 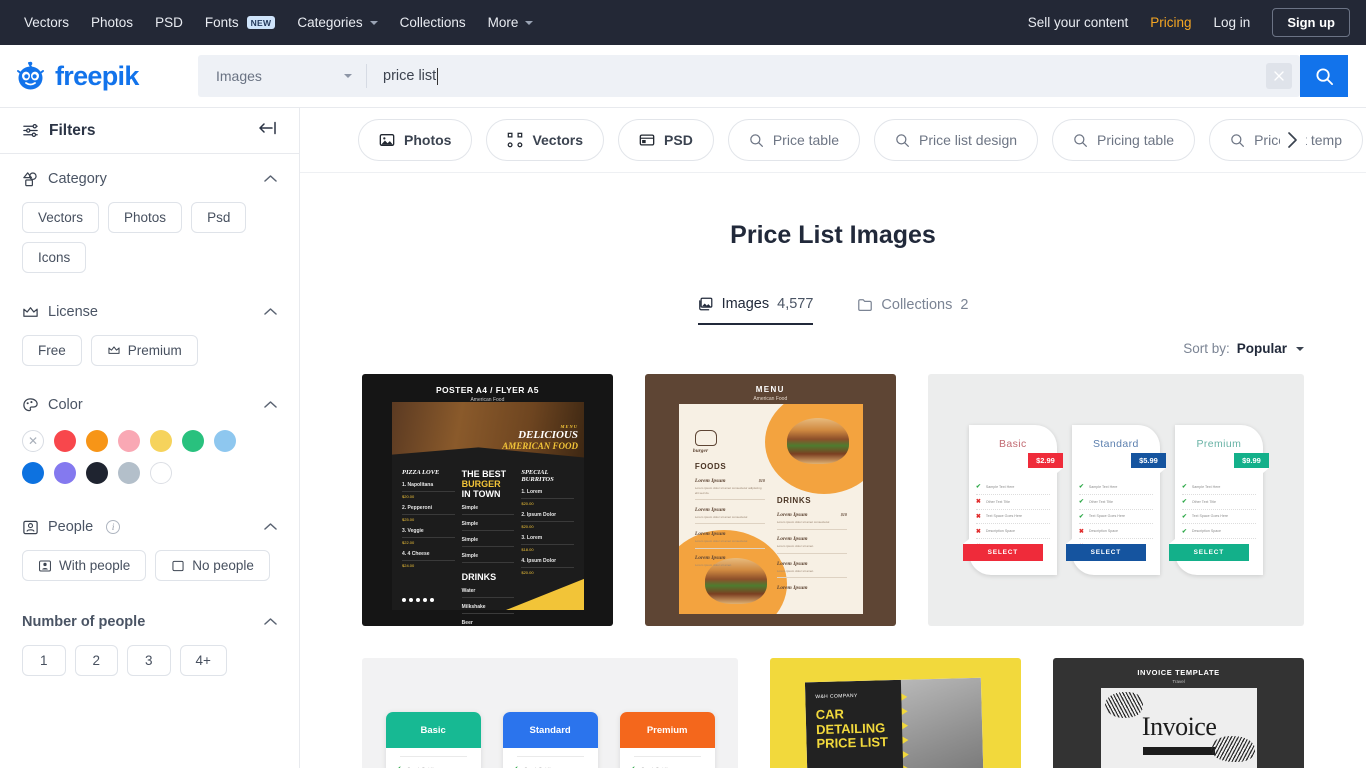 What do you see at coordinates (1232, 22) in the screenshot?
I see `login-link: Log in` at bounding box center [1232, 22].